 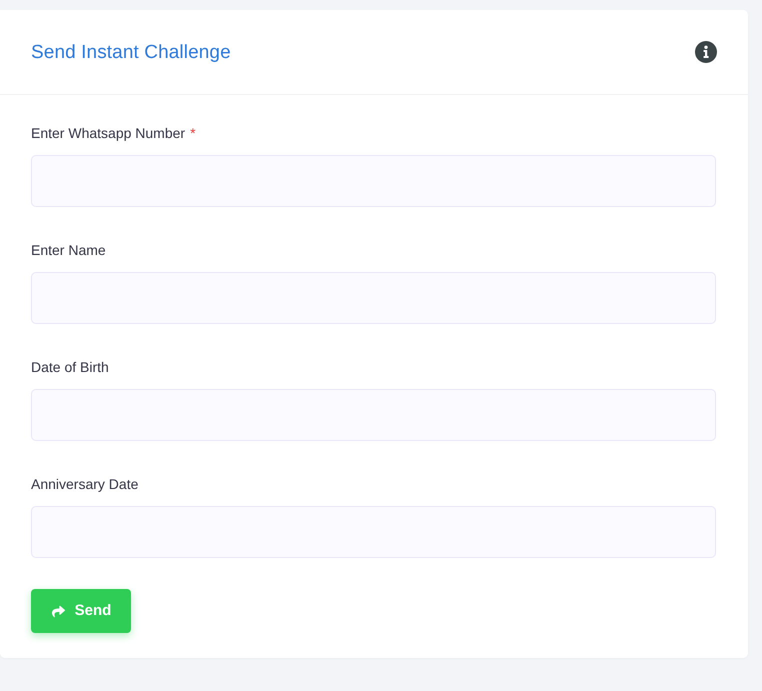 What do you see at coordinates (58, 611) in the screenshot?
I see `share-arrow-icon` at bounding box center [58, 611].